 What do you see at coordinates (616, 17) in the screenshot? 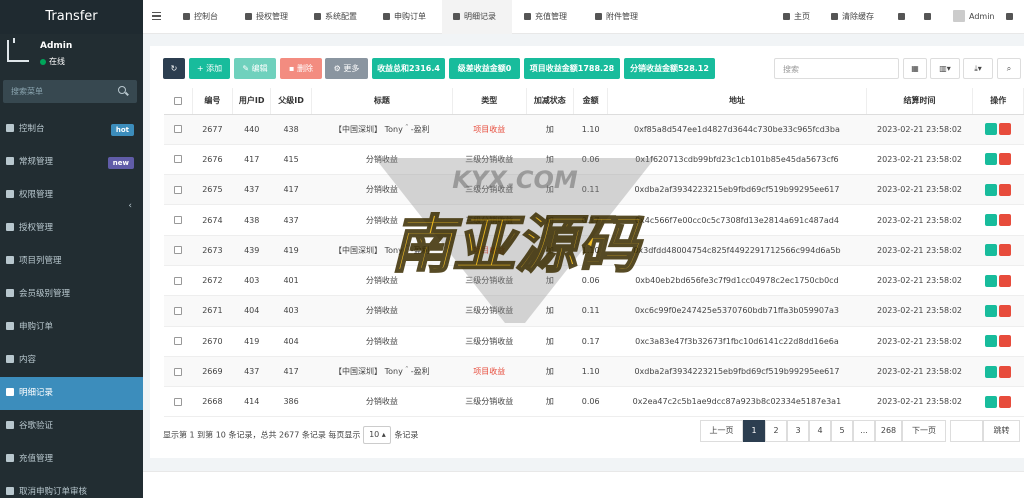
I see `tab-attachments: 附件管理` at bounding box center [616, 17].